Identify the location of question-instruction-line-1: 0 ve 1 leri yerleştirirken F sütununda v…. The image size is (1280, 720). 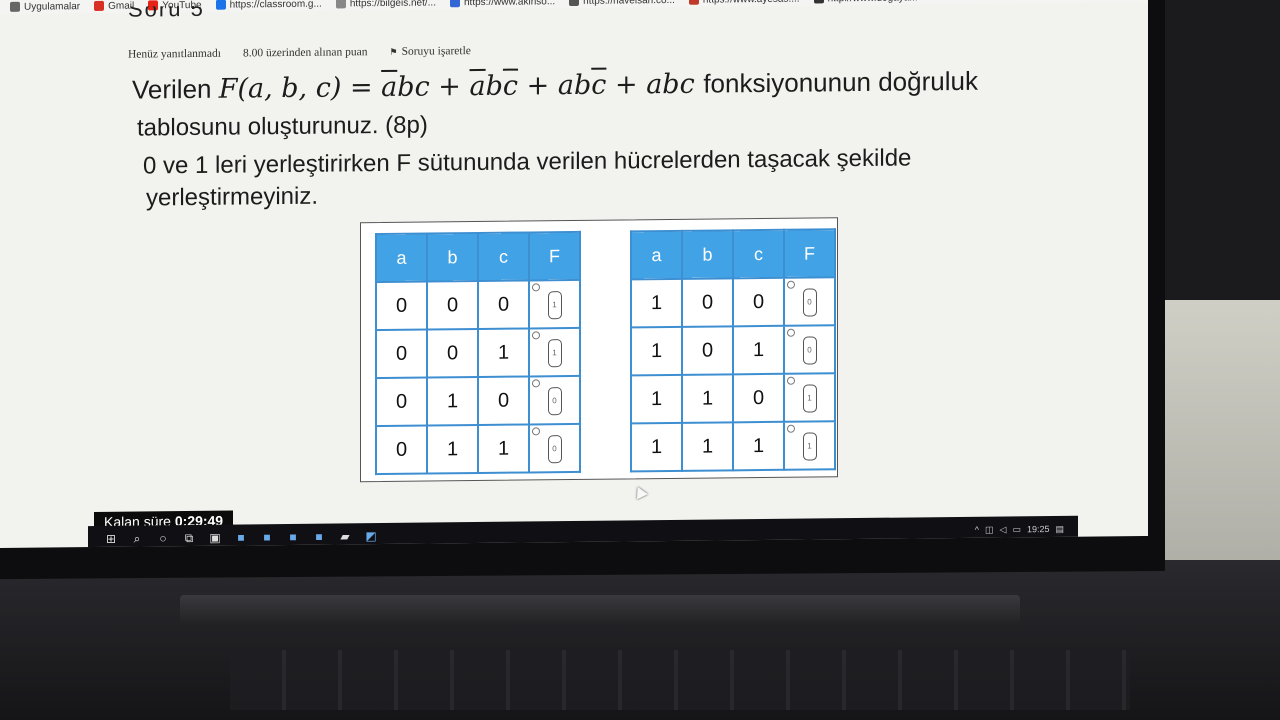
(527, 162).